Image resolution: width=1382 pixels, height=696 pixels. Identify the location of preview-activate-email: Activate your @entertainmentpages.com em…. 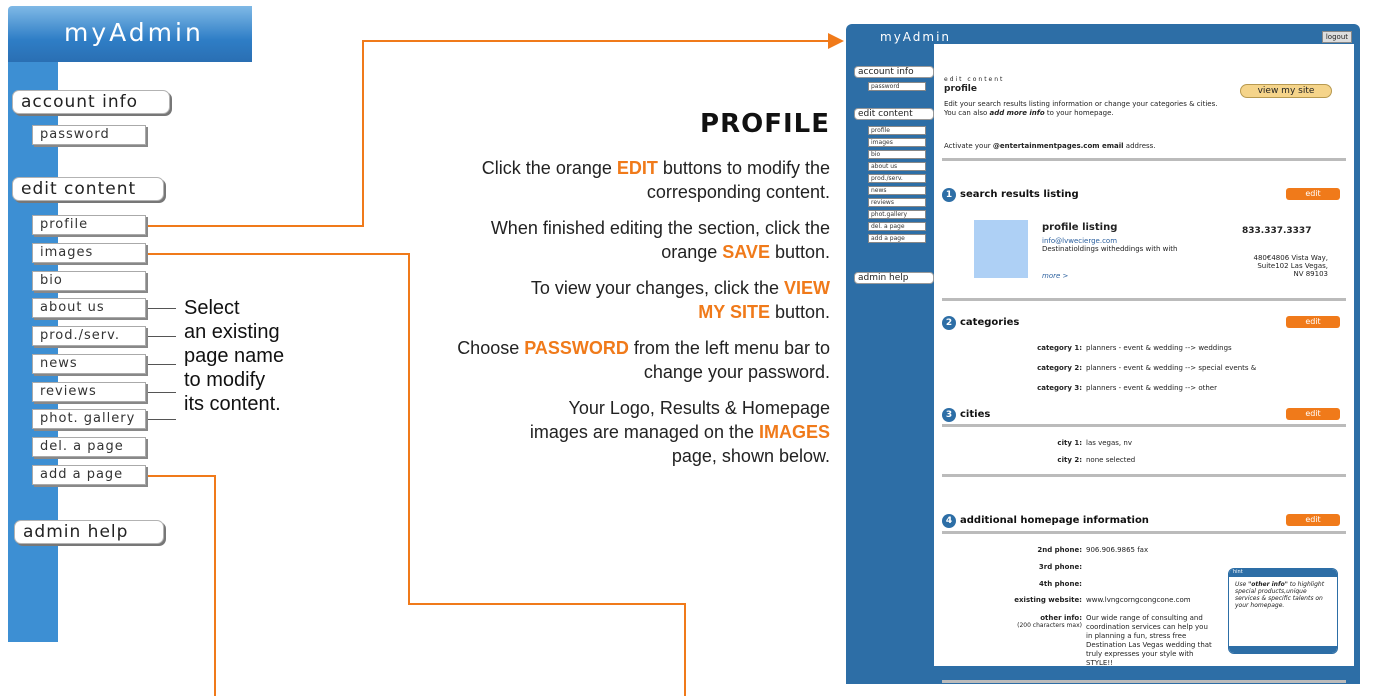
(1050, 146).